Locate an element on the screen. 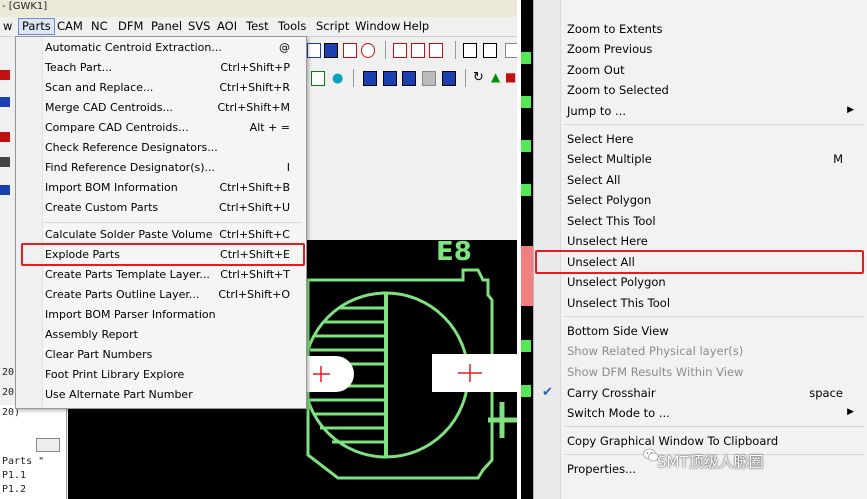 Image resolution: width=867 pixels, height=499 pixels. menu-item-teach-part: Teach Part... Ctrl+Shift+P is located at coordinates (161, 68).